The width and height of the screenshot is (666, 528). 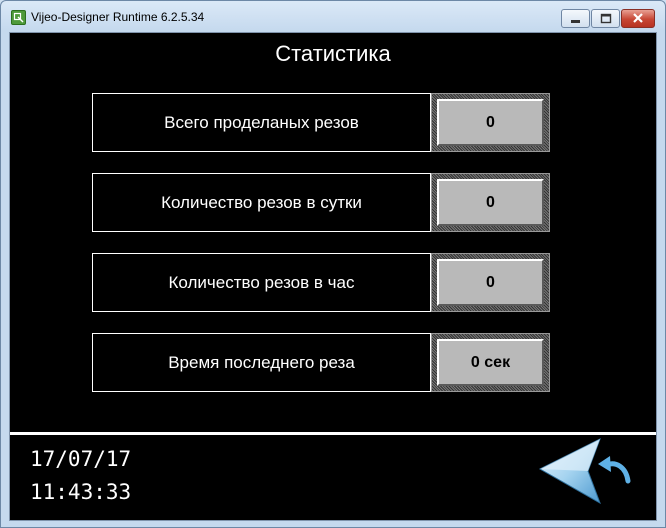 I want to click on current-date: 17/07/17, so click(x=81, y=459).